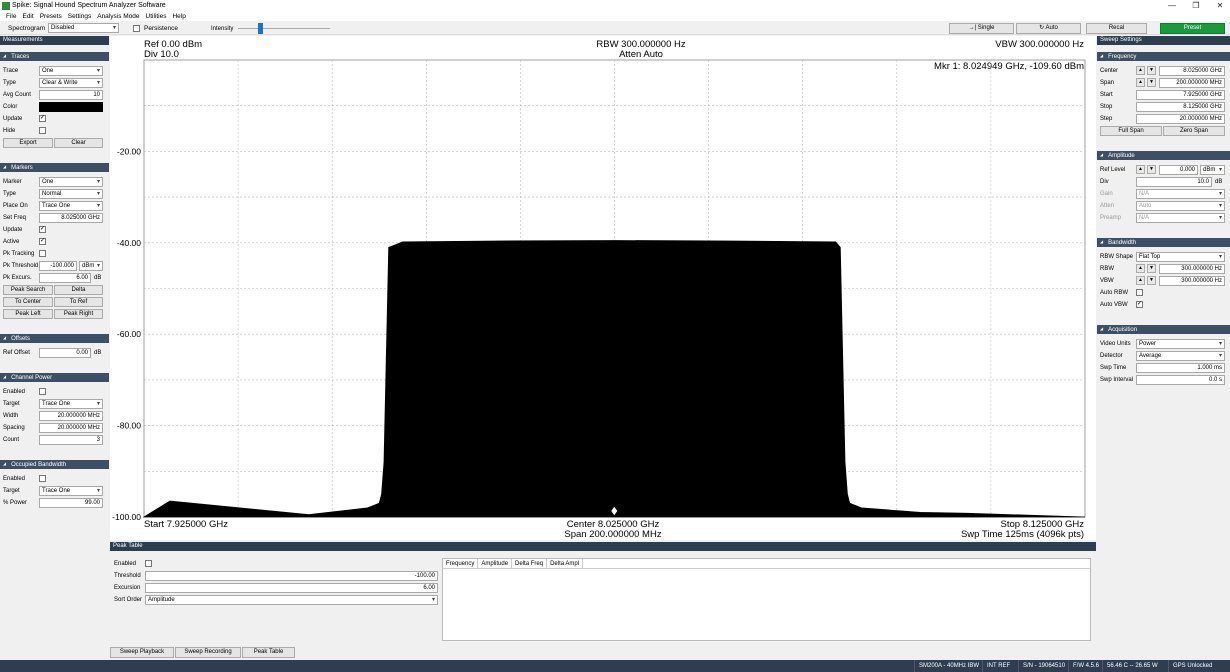  I want to click on menu-analysis-mode: Analysis Mode, so click(118, 16).